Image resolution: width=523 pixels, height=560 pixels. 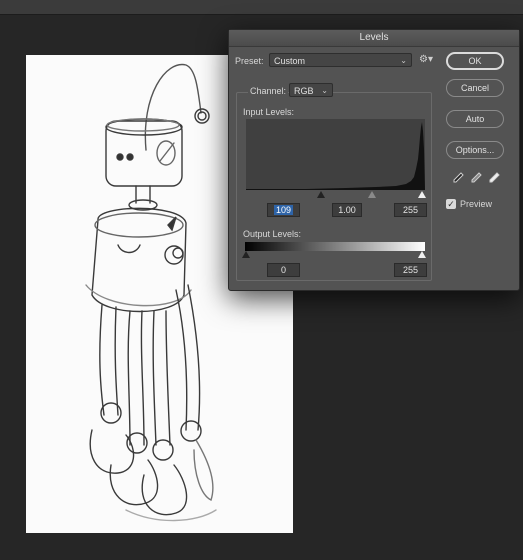 I want to click on output-white-field: 255, so click(x=410, y=270).